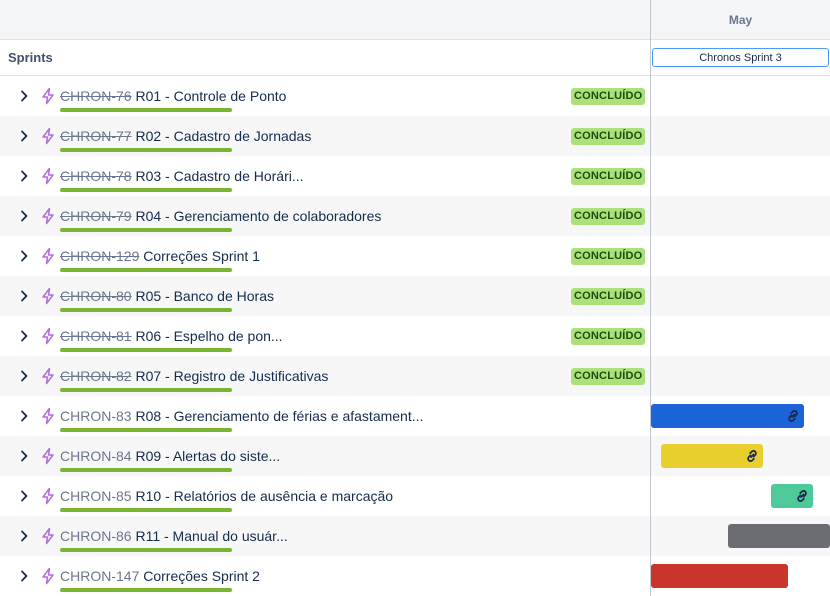 The image size is (830, 596). What do you see at coordinates (96, 496) in the screenshot?
I see `issue-key: CHRON-85` at bounding box center [96, 496].